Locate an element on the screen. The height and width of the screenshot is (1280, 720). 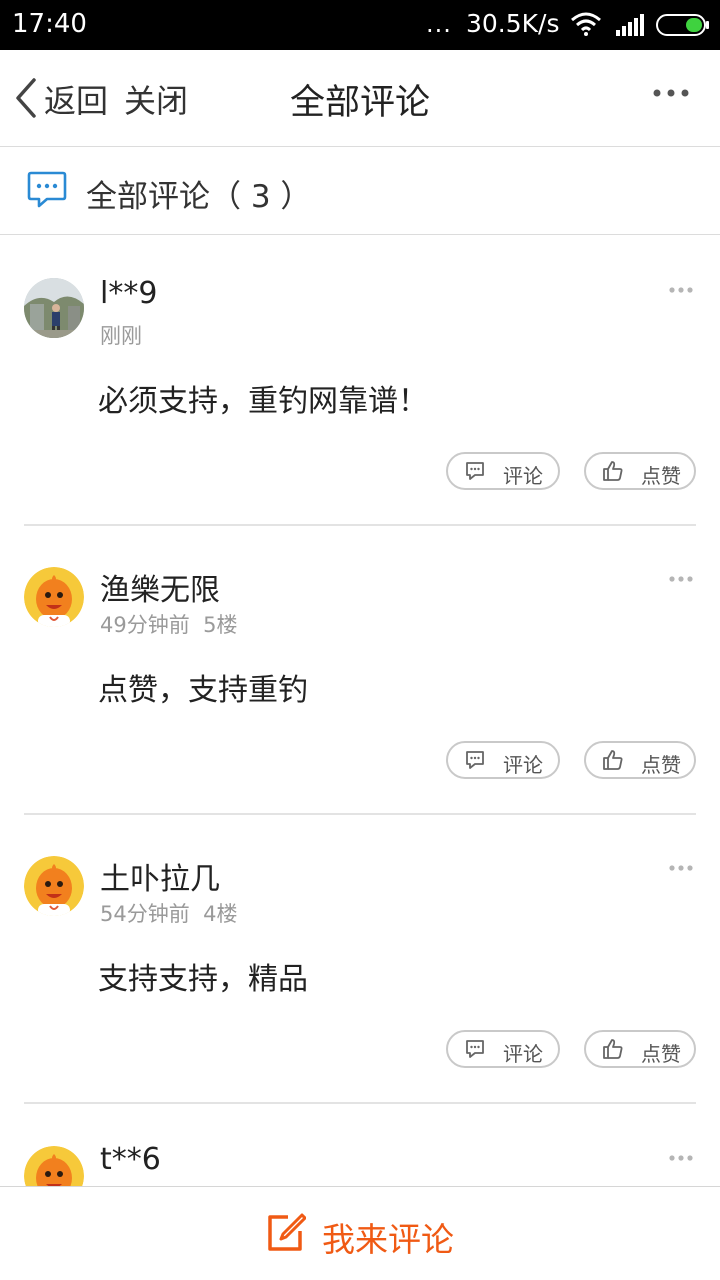
write-comment-button: 我来评论 is located at coordinates (388, 1237).